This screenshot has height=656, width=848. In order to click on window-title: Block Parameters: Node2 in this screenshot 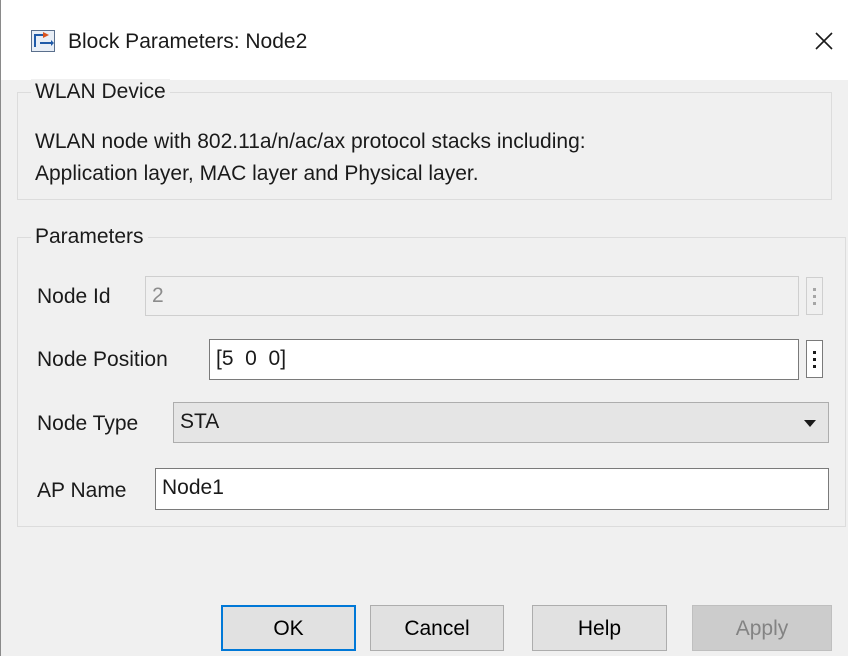, I will do `click(188, 41)`.